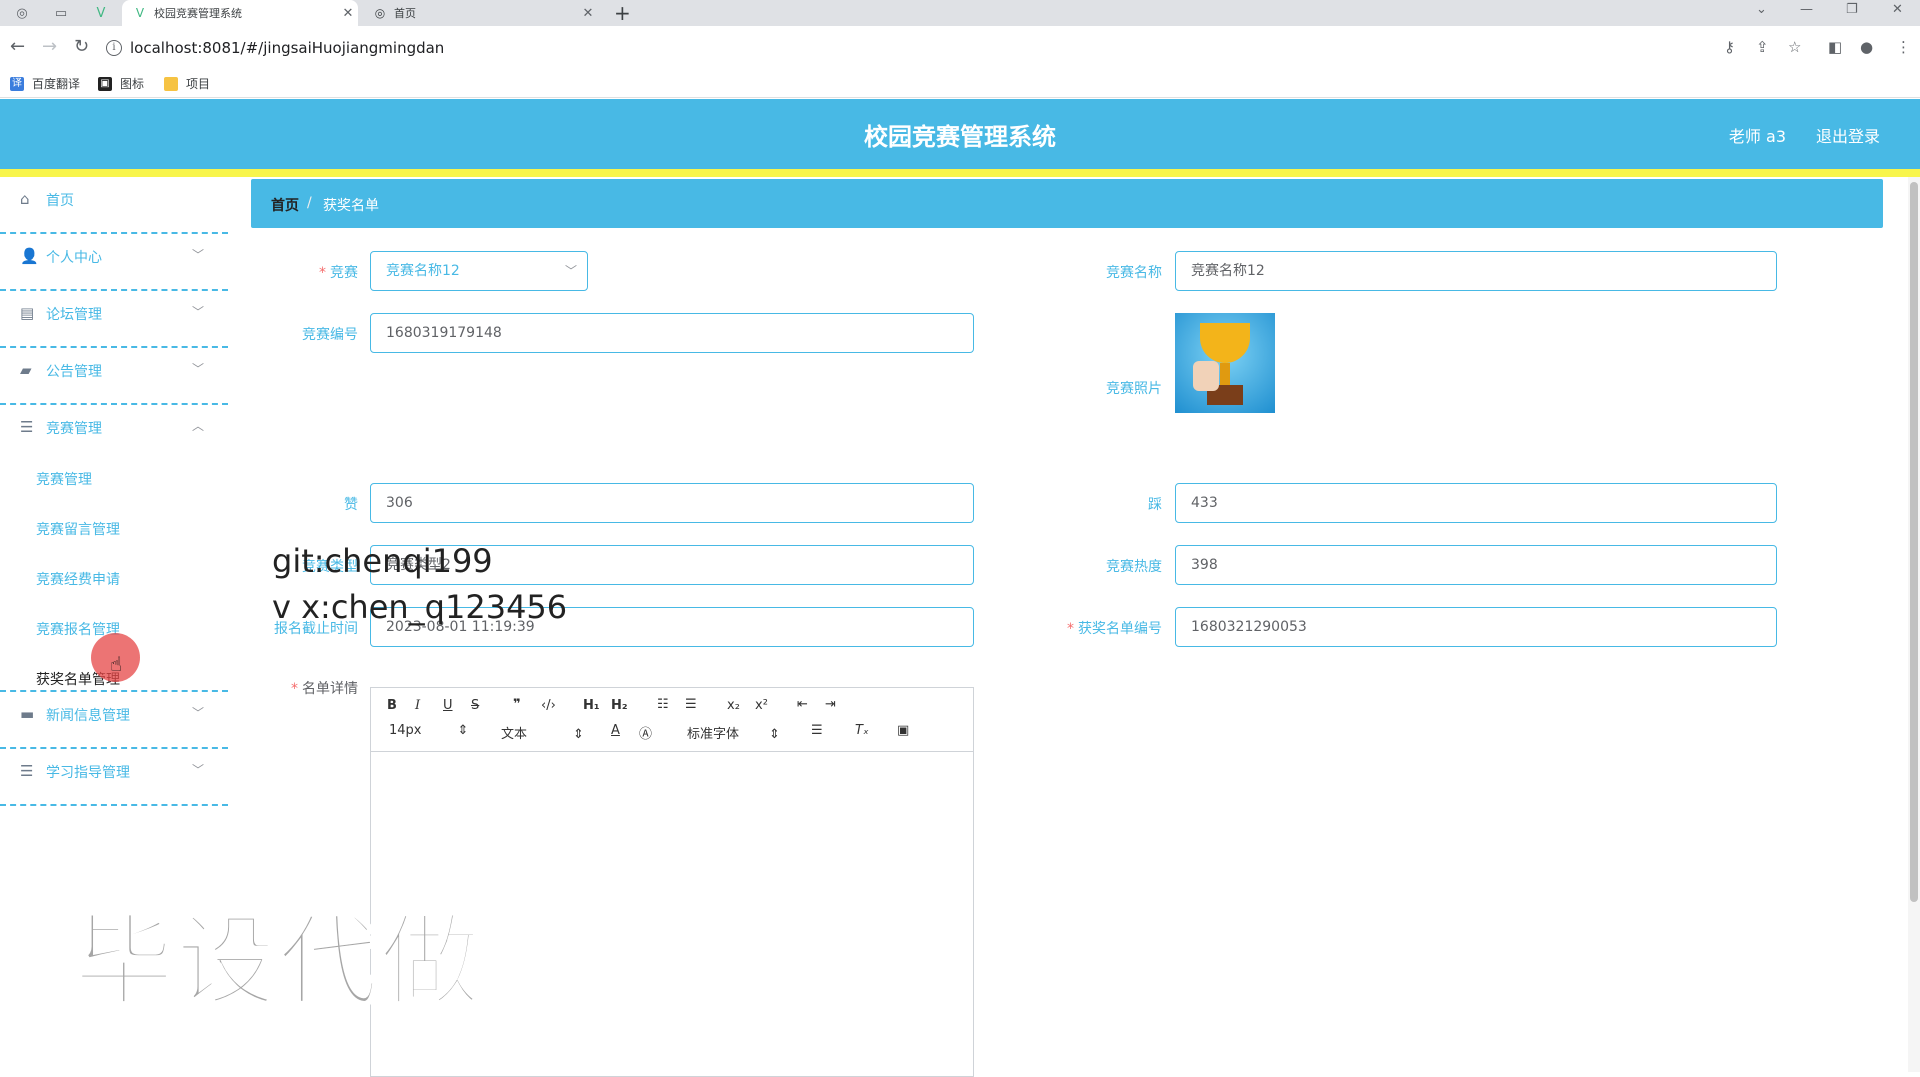  What do you see at coordinates (1067, 203) in the screenshot?
I see `breadcrumb: 首页 / 获奖名单` at bounding box center [1067, 203].